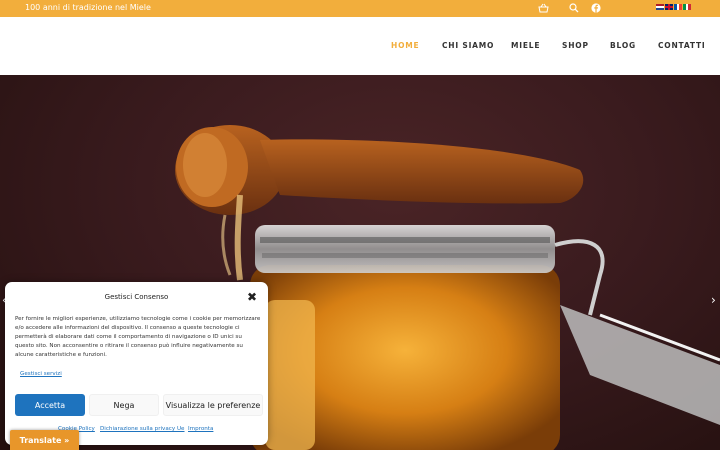  I want to click on imprint-link: Impronta, so click(200, 429).